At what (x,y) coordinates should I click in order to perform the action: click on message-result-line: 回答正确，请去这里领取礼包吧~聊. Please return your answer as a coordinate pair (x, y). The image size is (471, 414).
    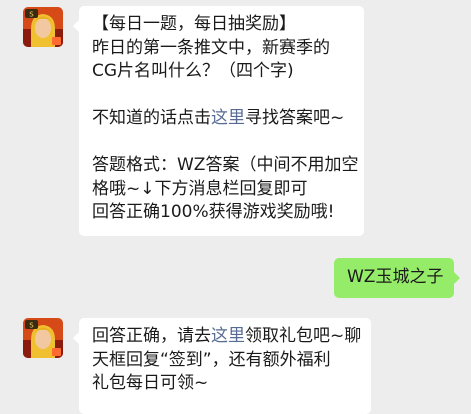
    Looking at the image, I should click on (226, 337).